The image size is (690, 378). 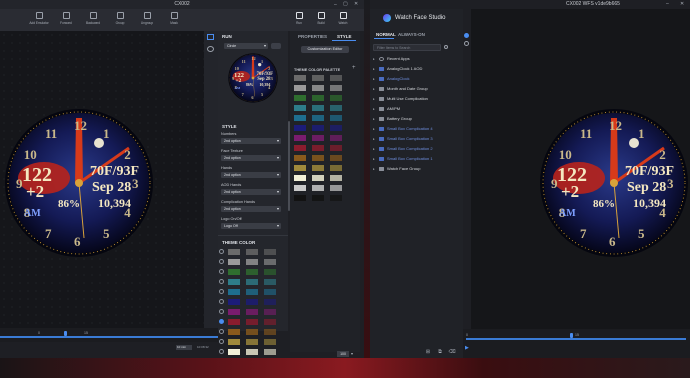 I want to click on layer-item: ▸ Small Box Complication 1, so click(x=403, y=159).